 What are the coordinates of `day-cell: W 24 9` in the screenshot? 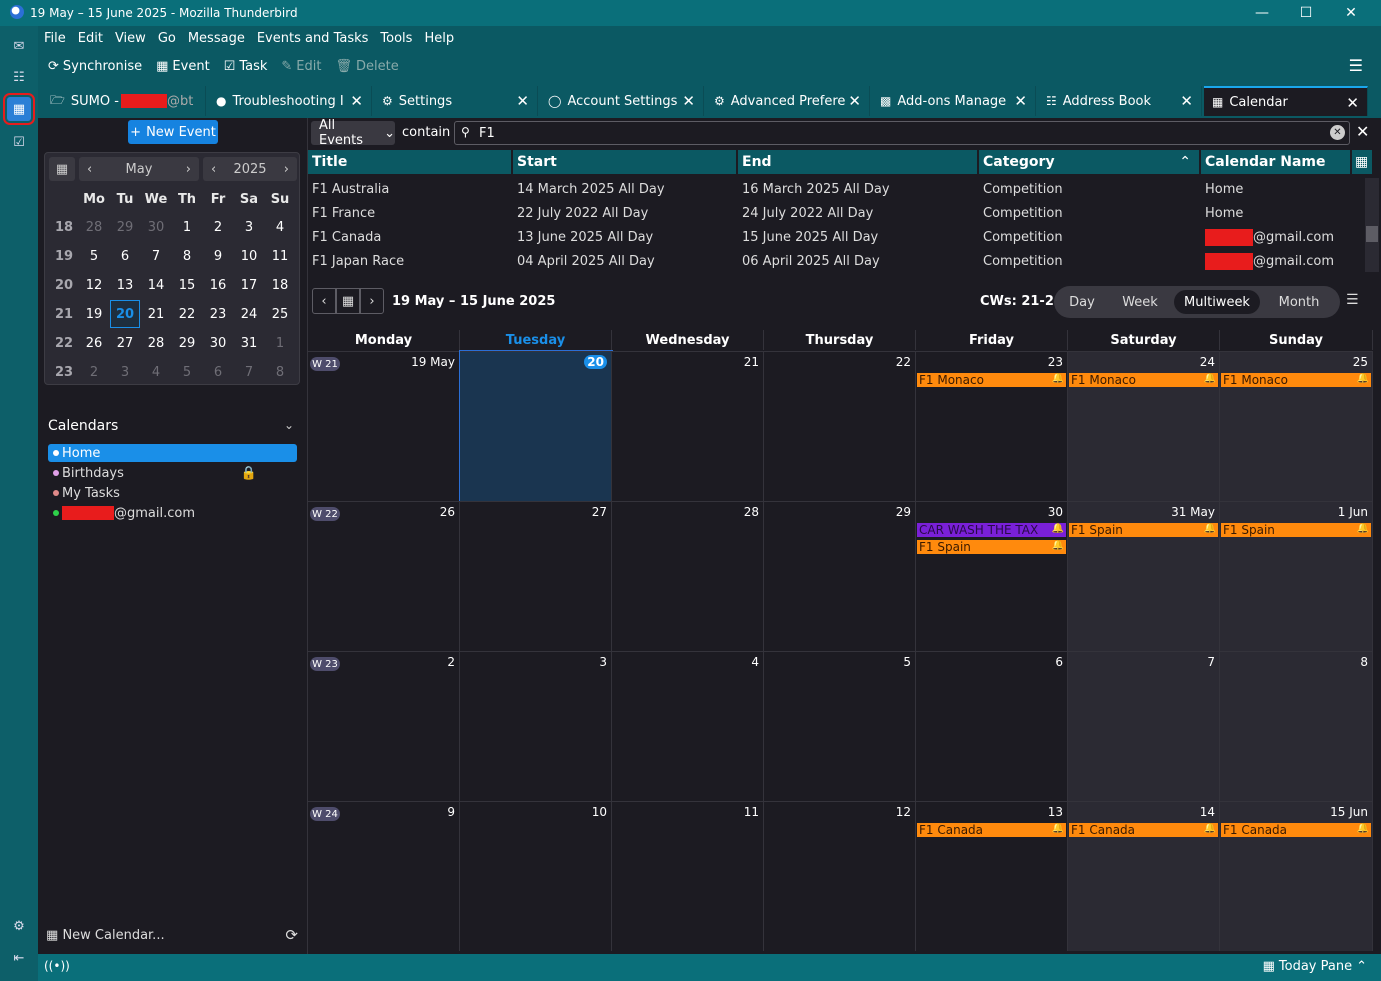 It's located at (384, 876).